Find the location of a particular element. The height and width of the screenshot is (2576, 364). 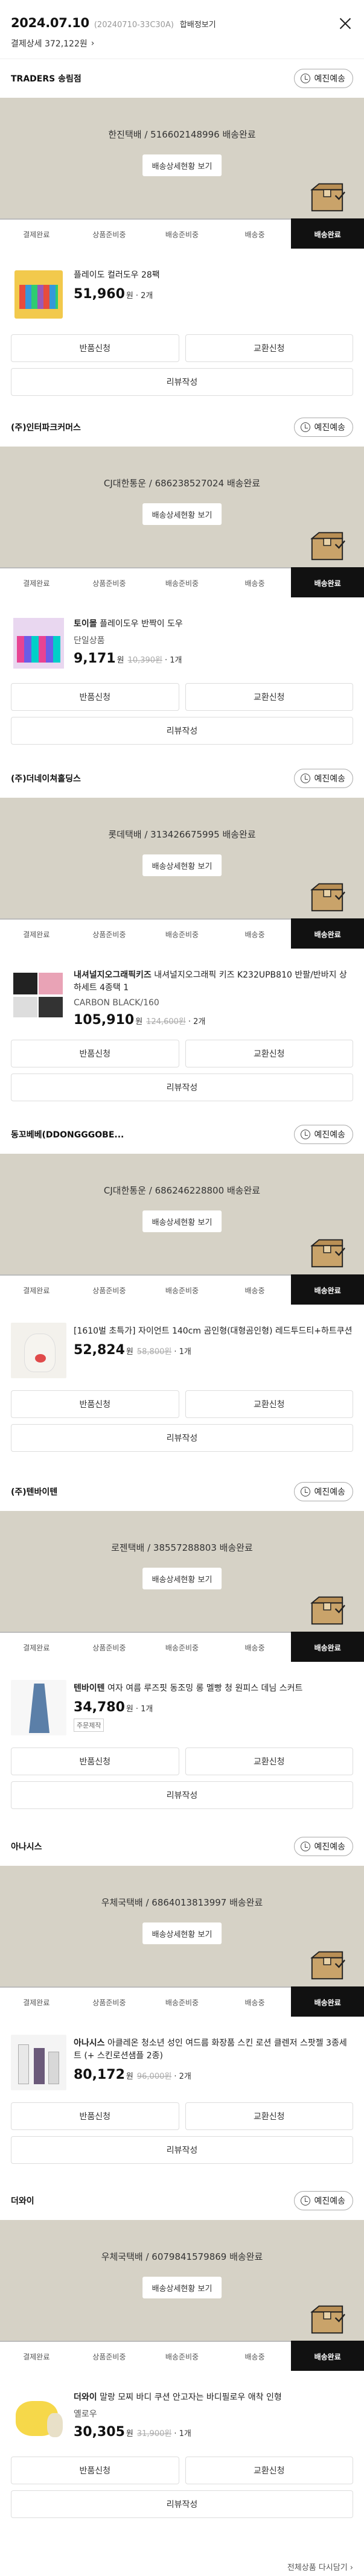

progress-step: 결제완료 is located at coordinates (36, 934).